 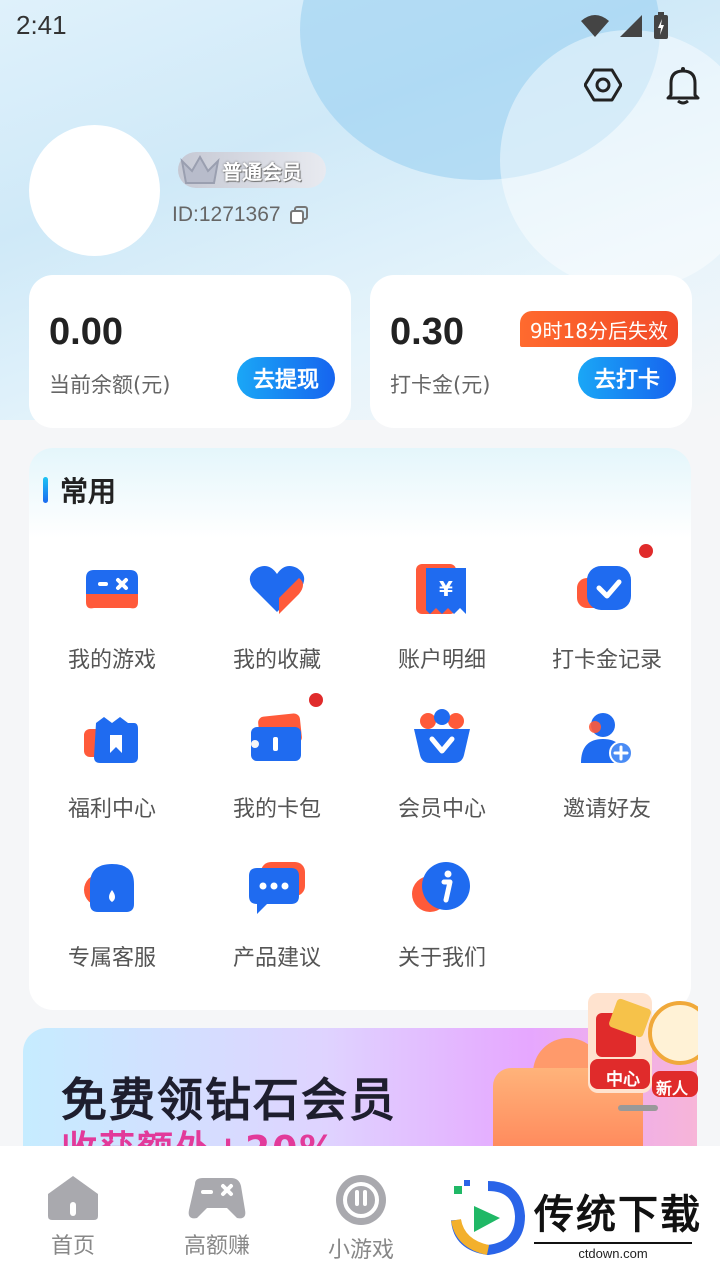 I want to click on receipt-yen-icon: ¥, so click(x=442, y=590).